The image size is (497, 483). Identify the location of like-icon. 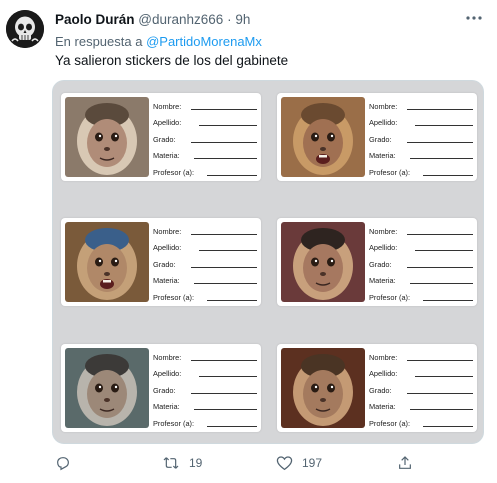
(284, 463).